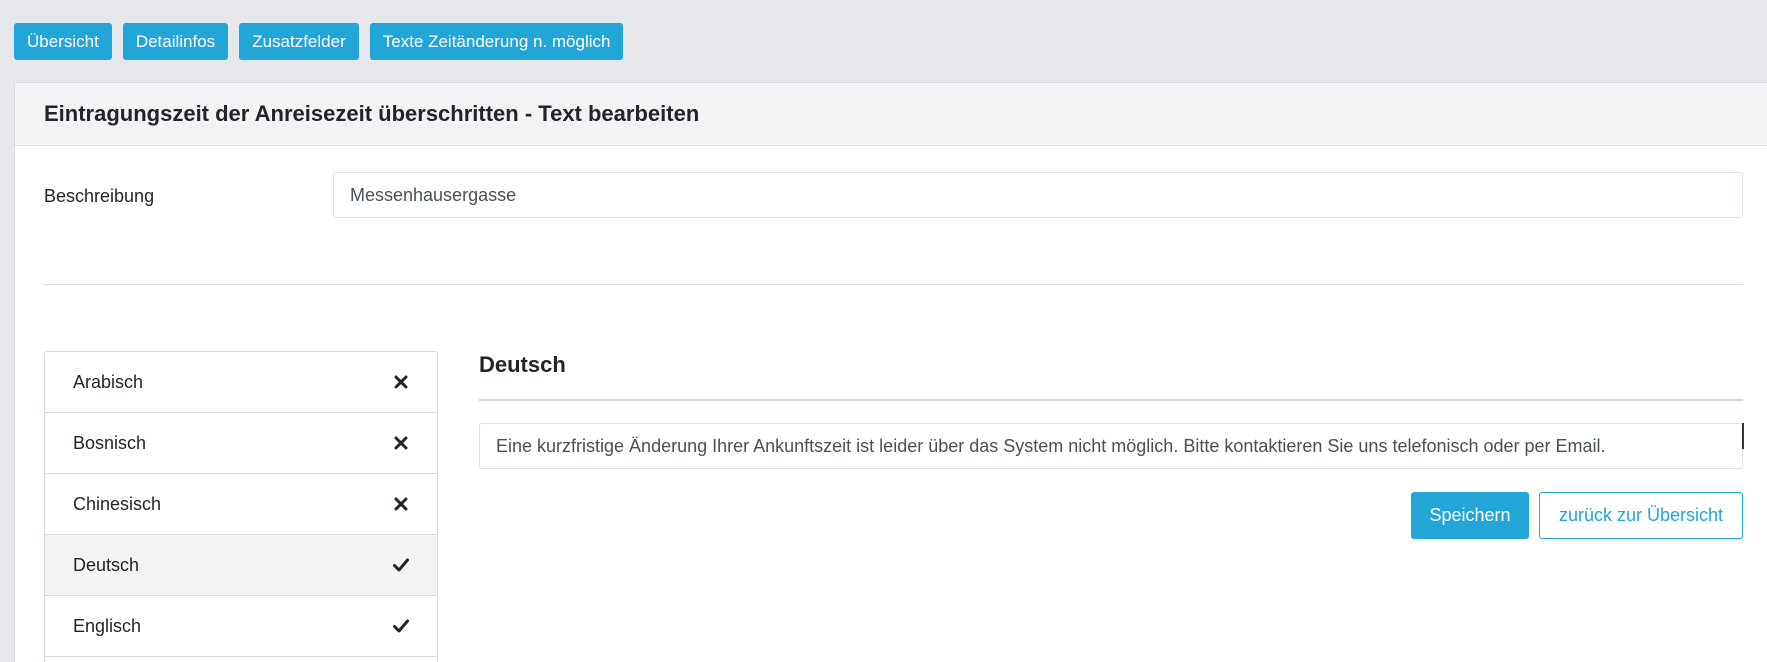  Describe the element at coordinates (522, 364) in the screenshot. I see `editor-language-title: Deutsch` at that location.